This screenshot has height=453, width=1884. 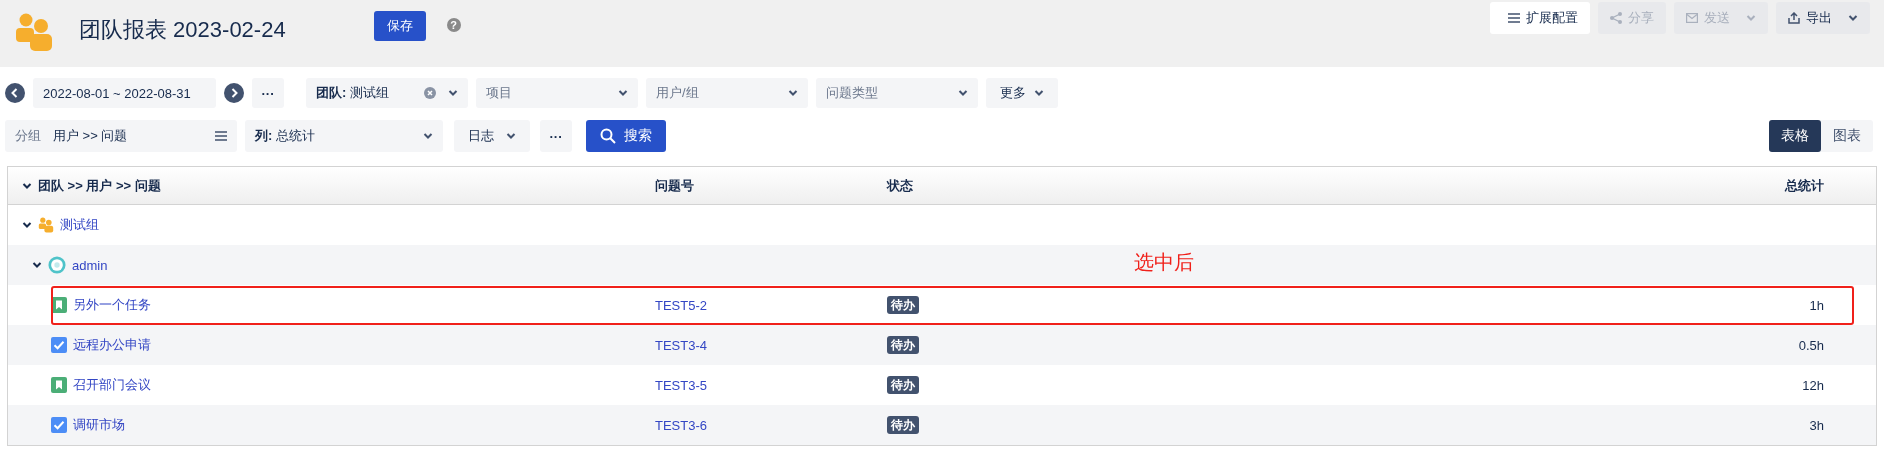 I want to click on columns-select: 列: 总统计, so click(x=344, y=136).